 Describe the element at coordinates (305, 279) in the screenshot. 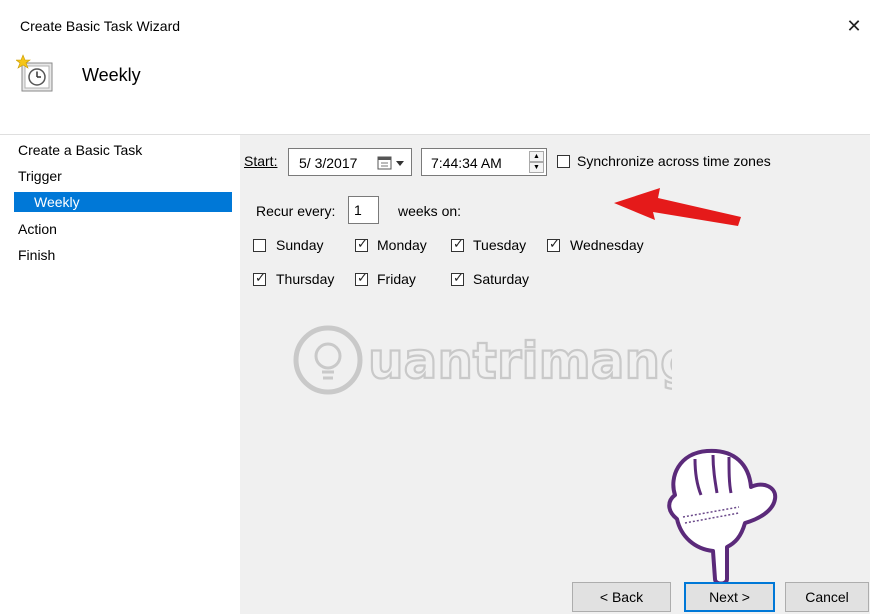

I see `thursday-label: Thursday` at that location.